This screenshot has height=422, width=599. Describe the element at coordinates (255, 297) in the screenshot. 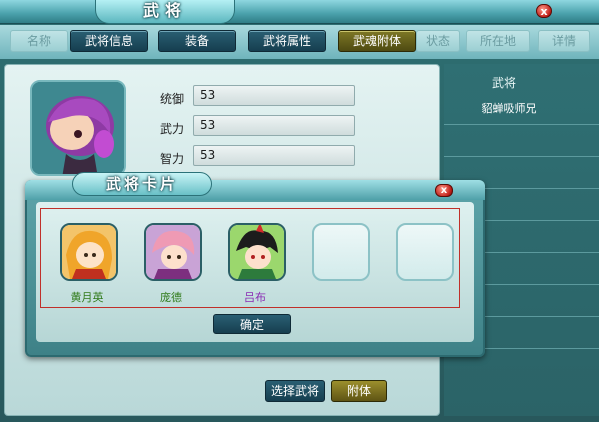

I see `hero-card-name-3: 吕布` at that location.